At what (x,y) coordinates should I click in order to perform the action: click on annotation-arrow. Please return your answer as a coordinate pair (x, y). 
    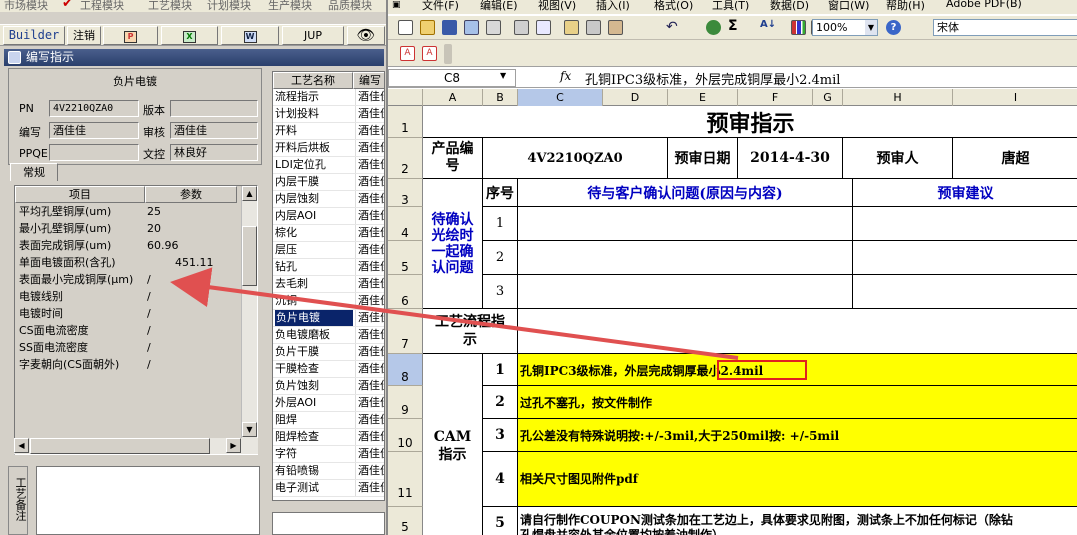
    Looking at the image, I should click on (454, 313).